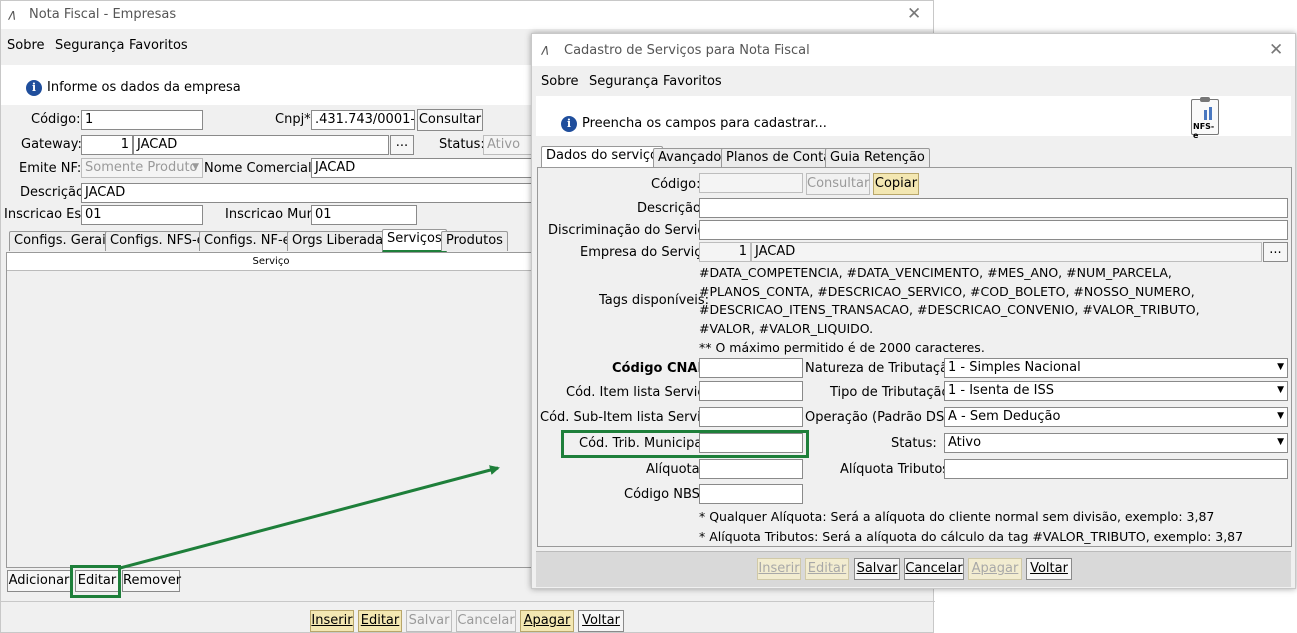  What do you see at coordinates (332, 621) in the screenshot?
I see `inserir-button: Inserir` at bounding box center [332, 621].